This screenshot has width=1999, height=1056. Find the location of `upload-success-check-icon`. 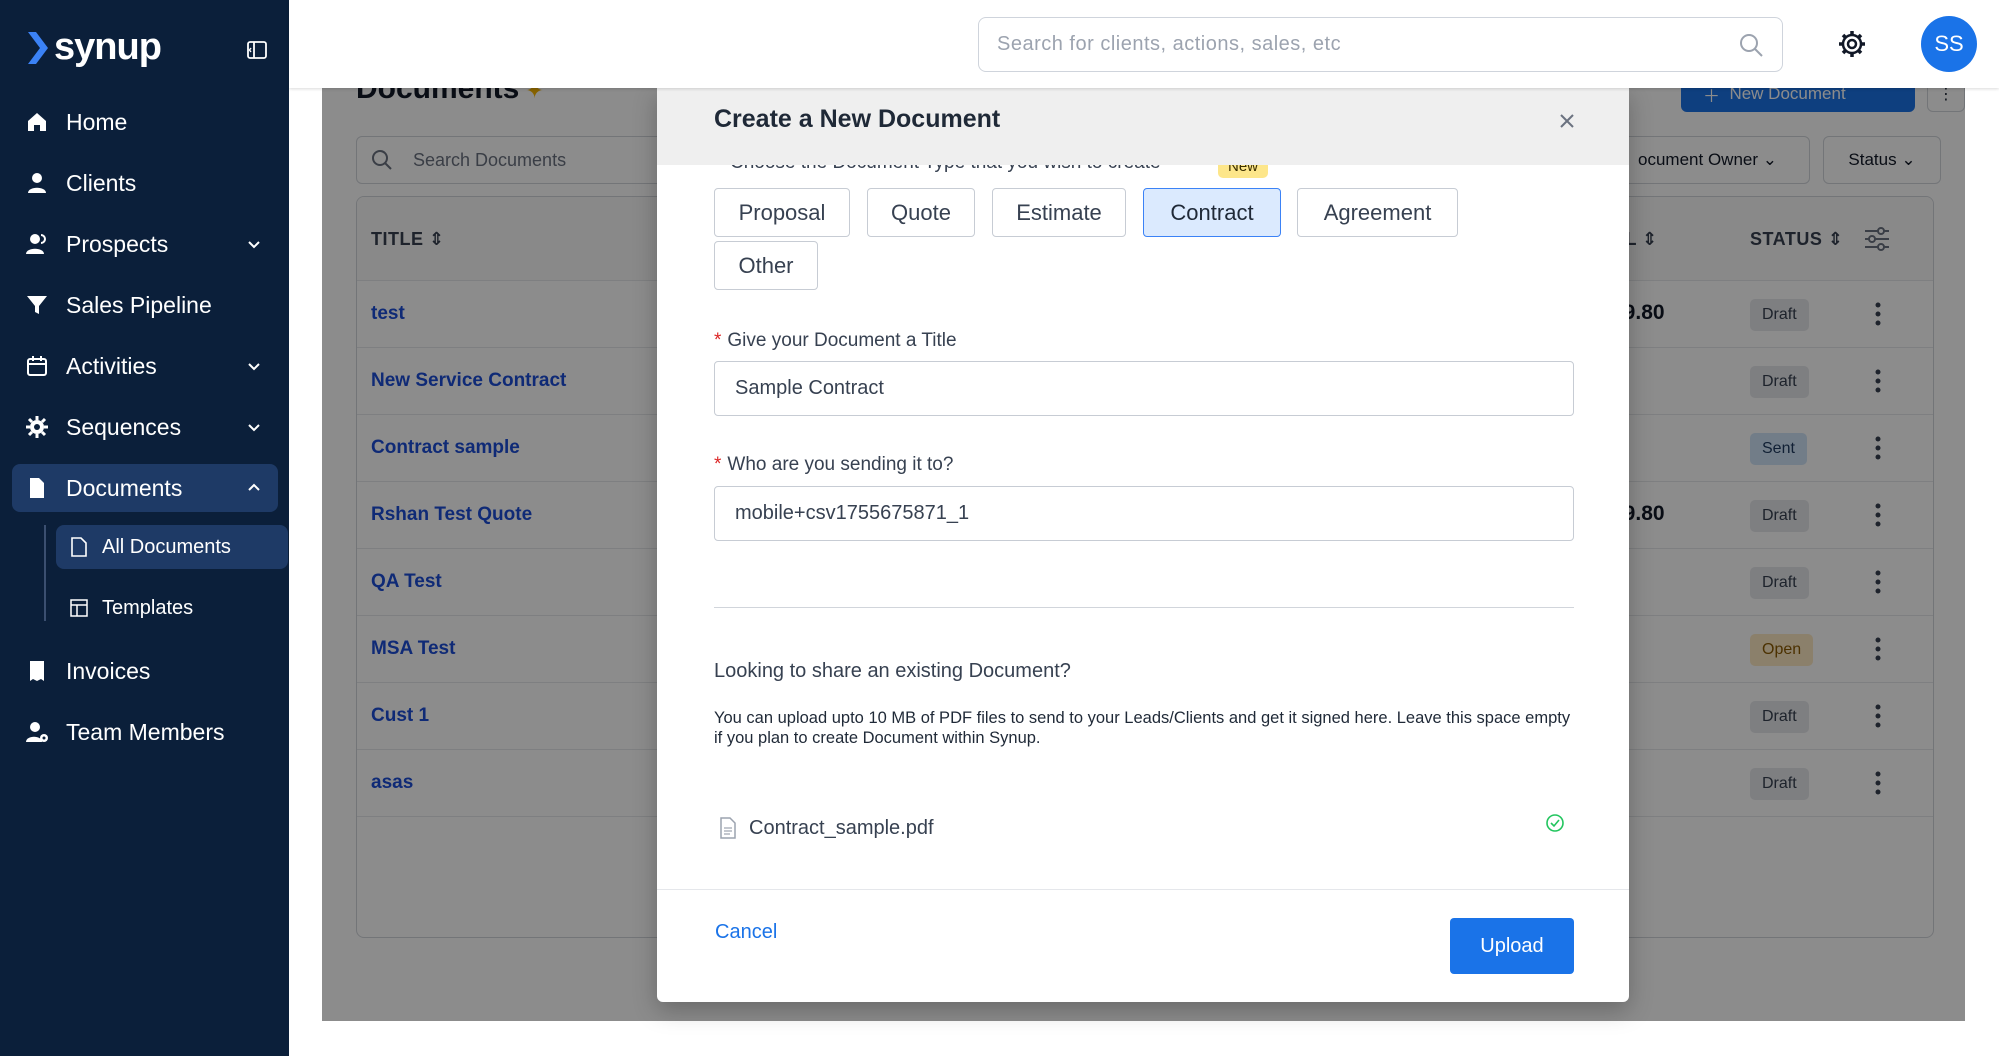

upload-success-check-icon is located at coordinates (1555, 823).